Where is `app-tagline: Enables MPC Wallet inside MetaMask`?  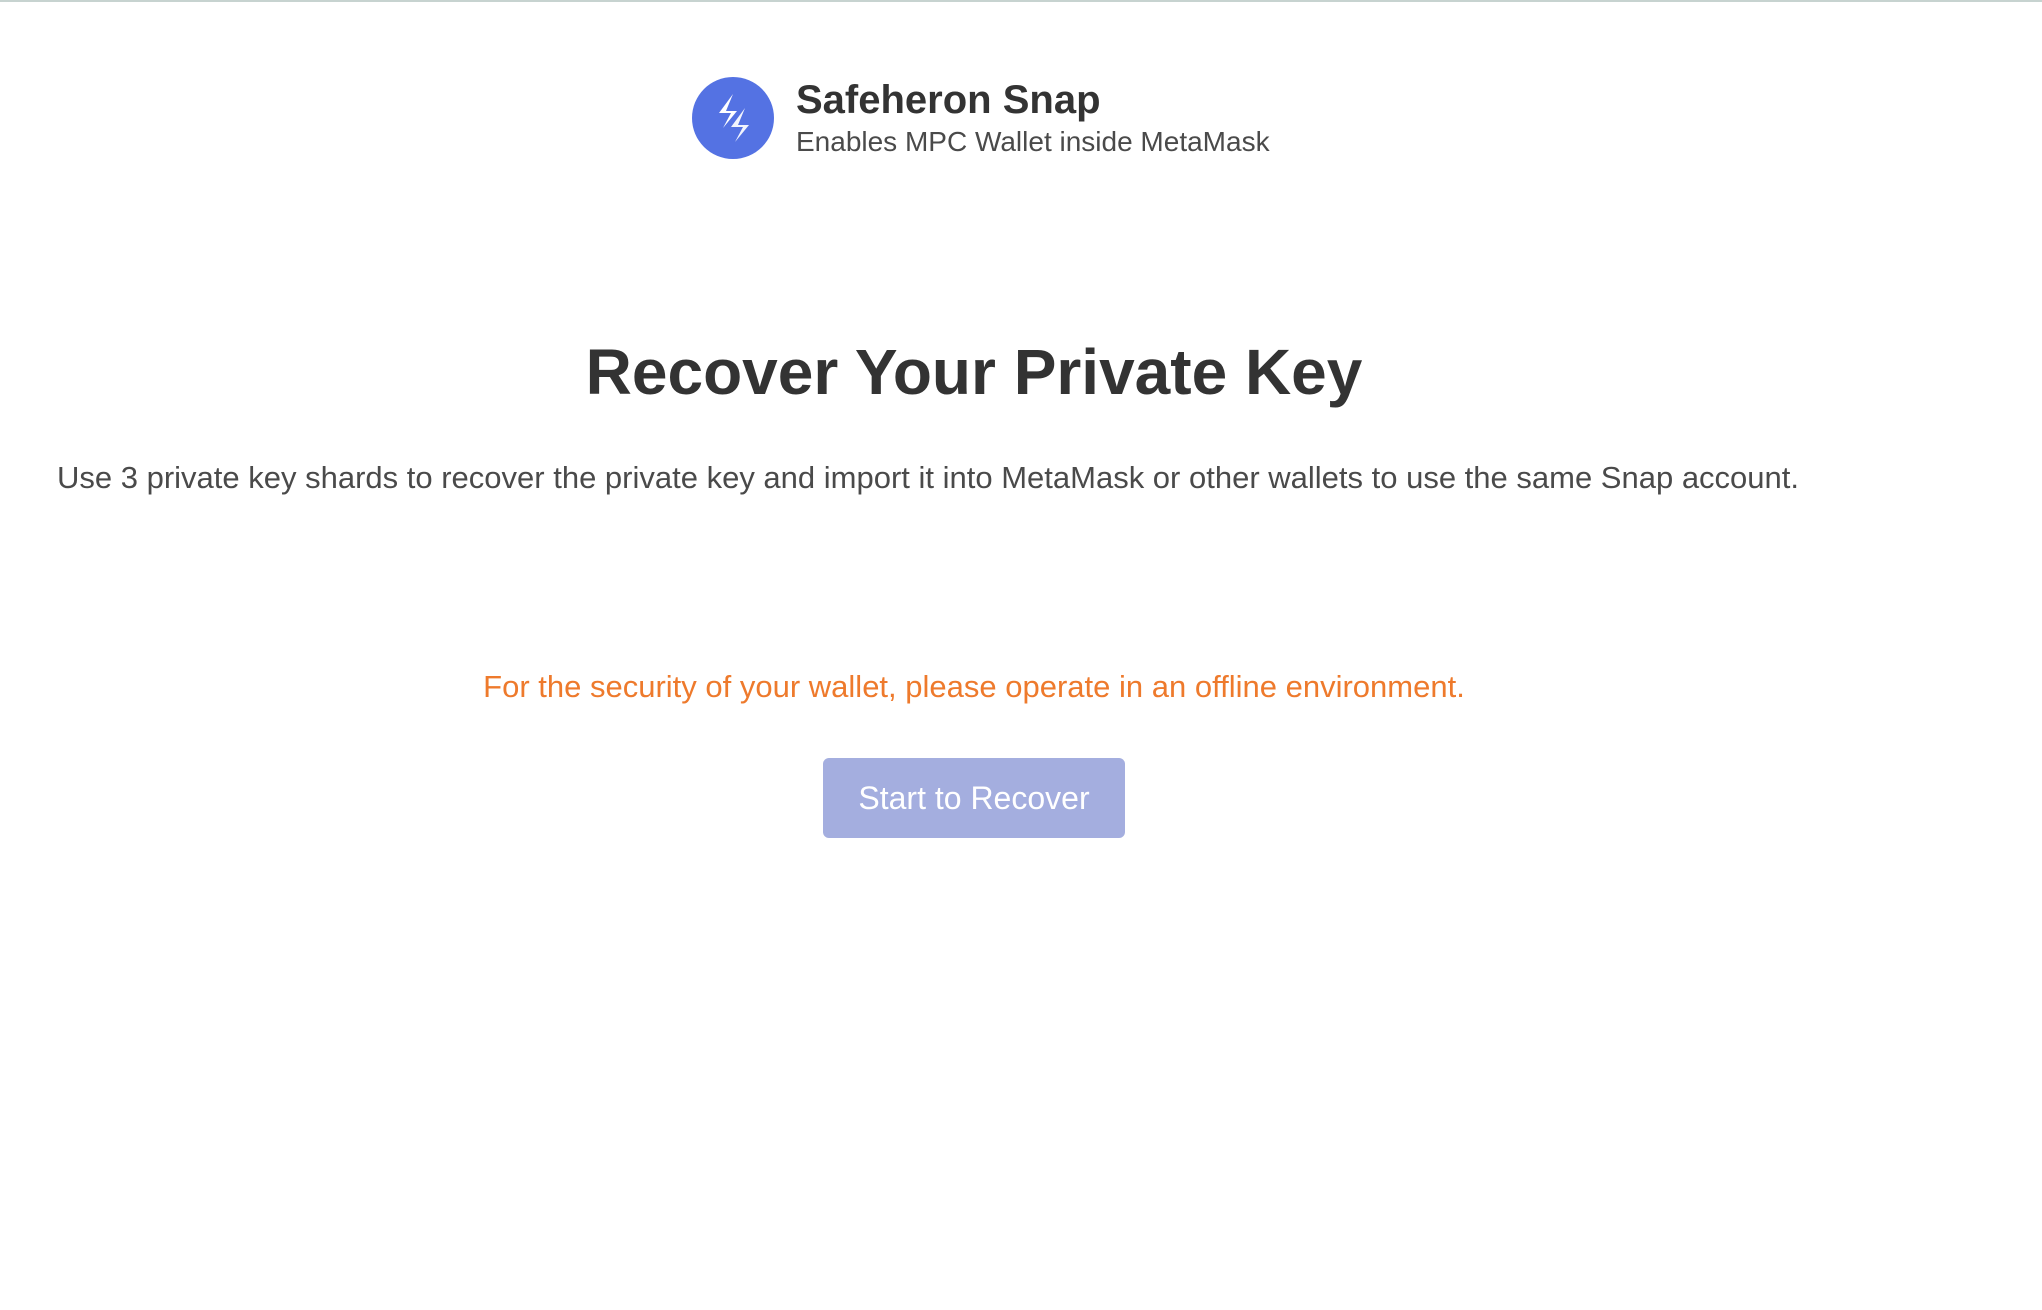 app-tagline: Enables MPC Wallet inside MetaMask is located at coordinates (1033, 141).